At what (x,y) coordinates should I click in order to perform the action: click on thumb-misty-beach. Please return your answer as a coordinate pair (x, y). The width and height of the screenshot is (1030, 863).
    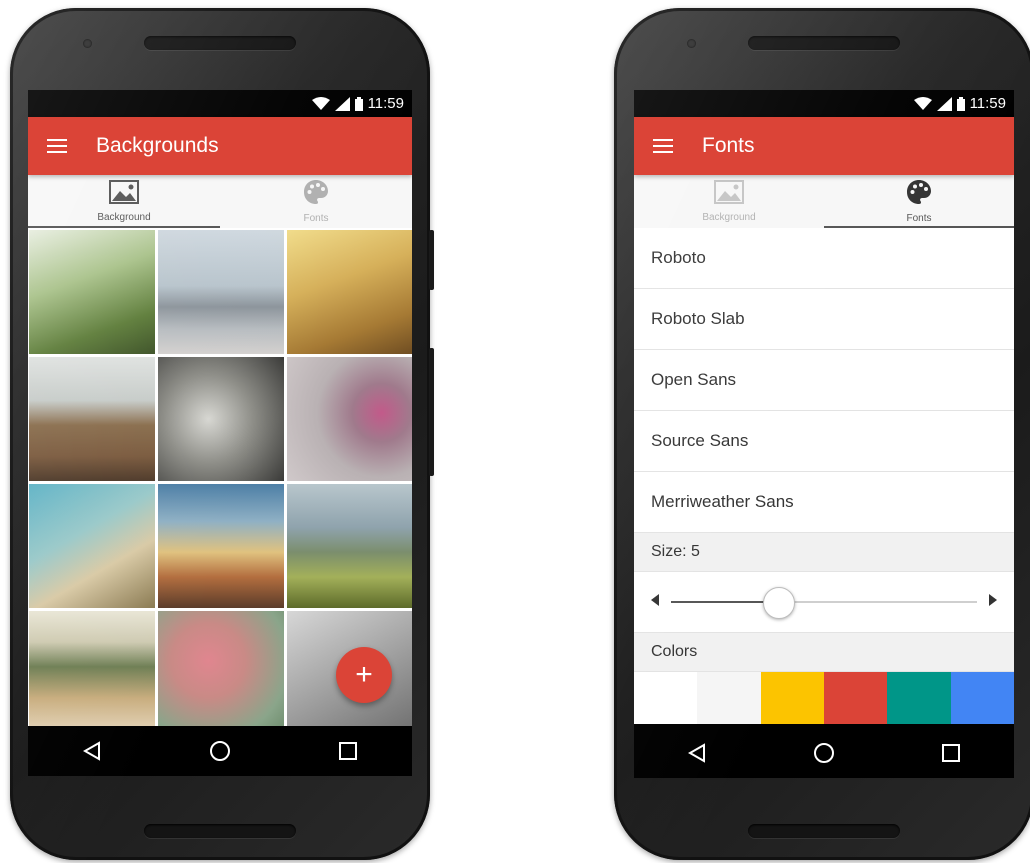
    Looking at the image, I should click on (221, 292).